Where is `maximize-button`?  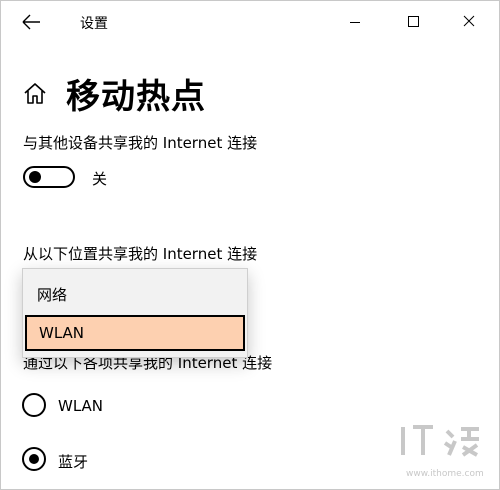
maximize-button is located at coordinates (413, 22).